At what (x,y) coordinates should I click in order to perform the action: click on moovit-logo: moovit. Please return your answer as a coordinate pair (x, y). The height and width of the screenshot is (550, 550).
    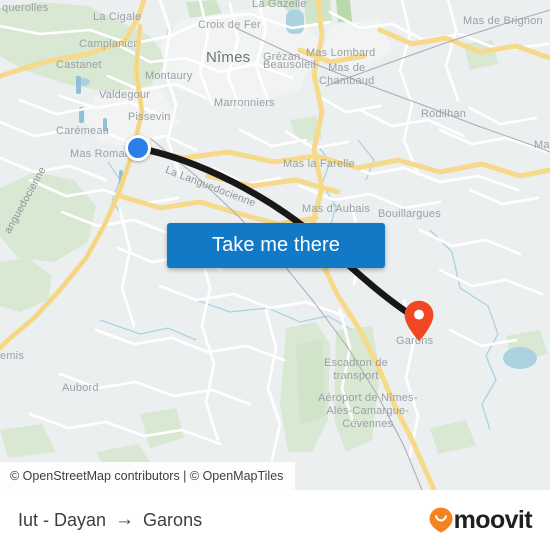
    Looking at the image, I should click on (481, 520).